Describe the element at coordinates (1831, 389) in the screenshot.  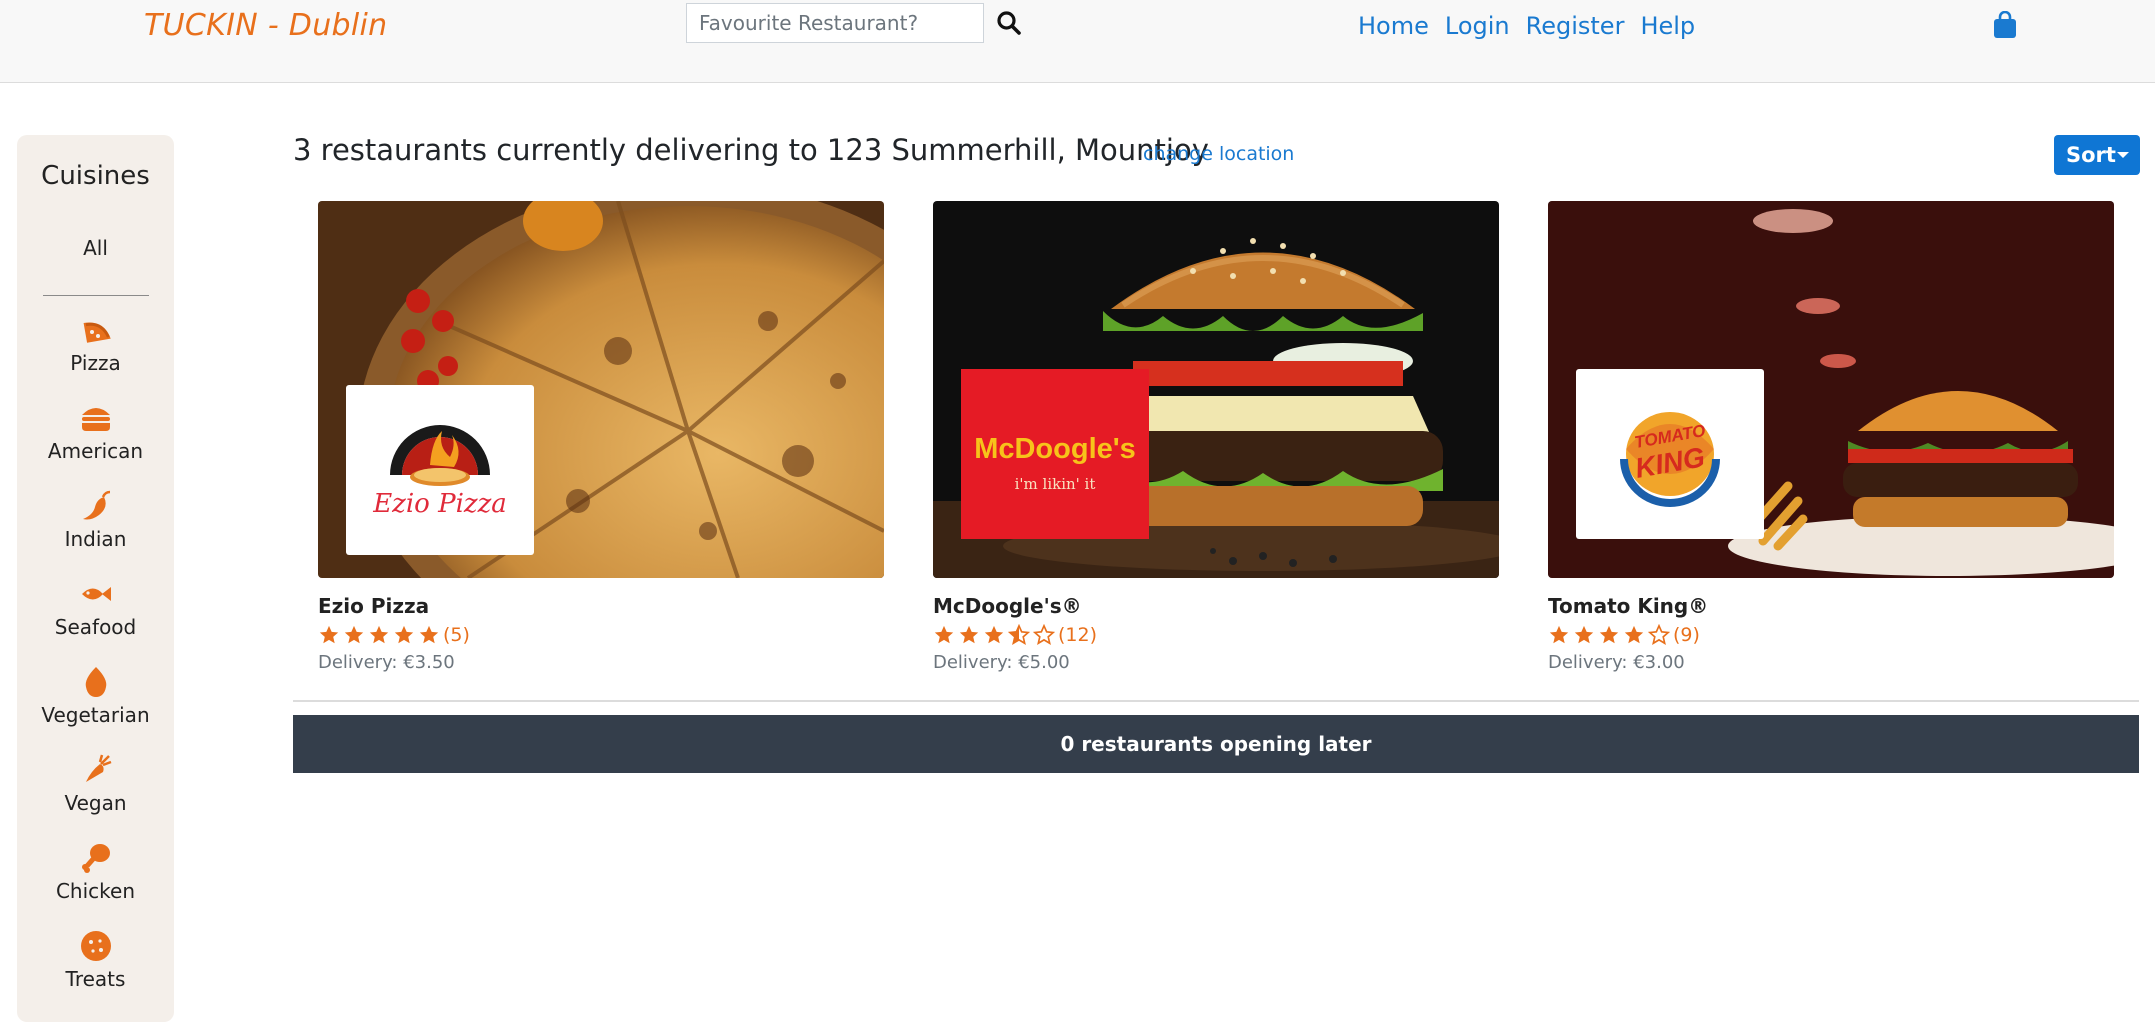
I see `restaurant-image: TOMATO KING` at that location.